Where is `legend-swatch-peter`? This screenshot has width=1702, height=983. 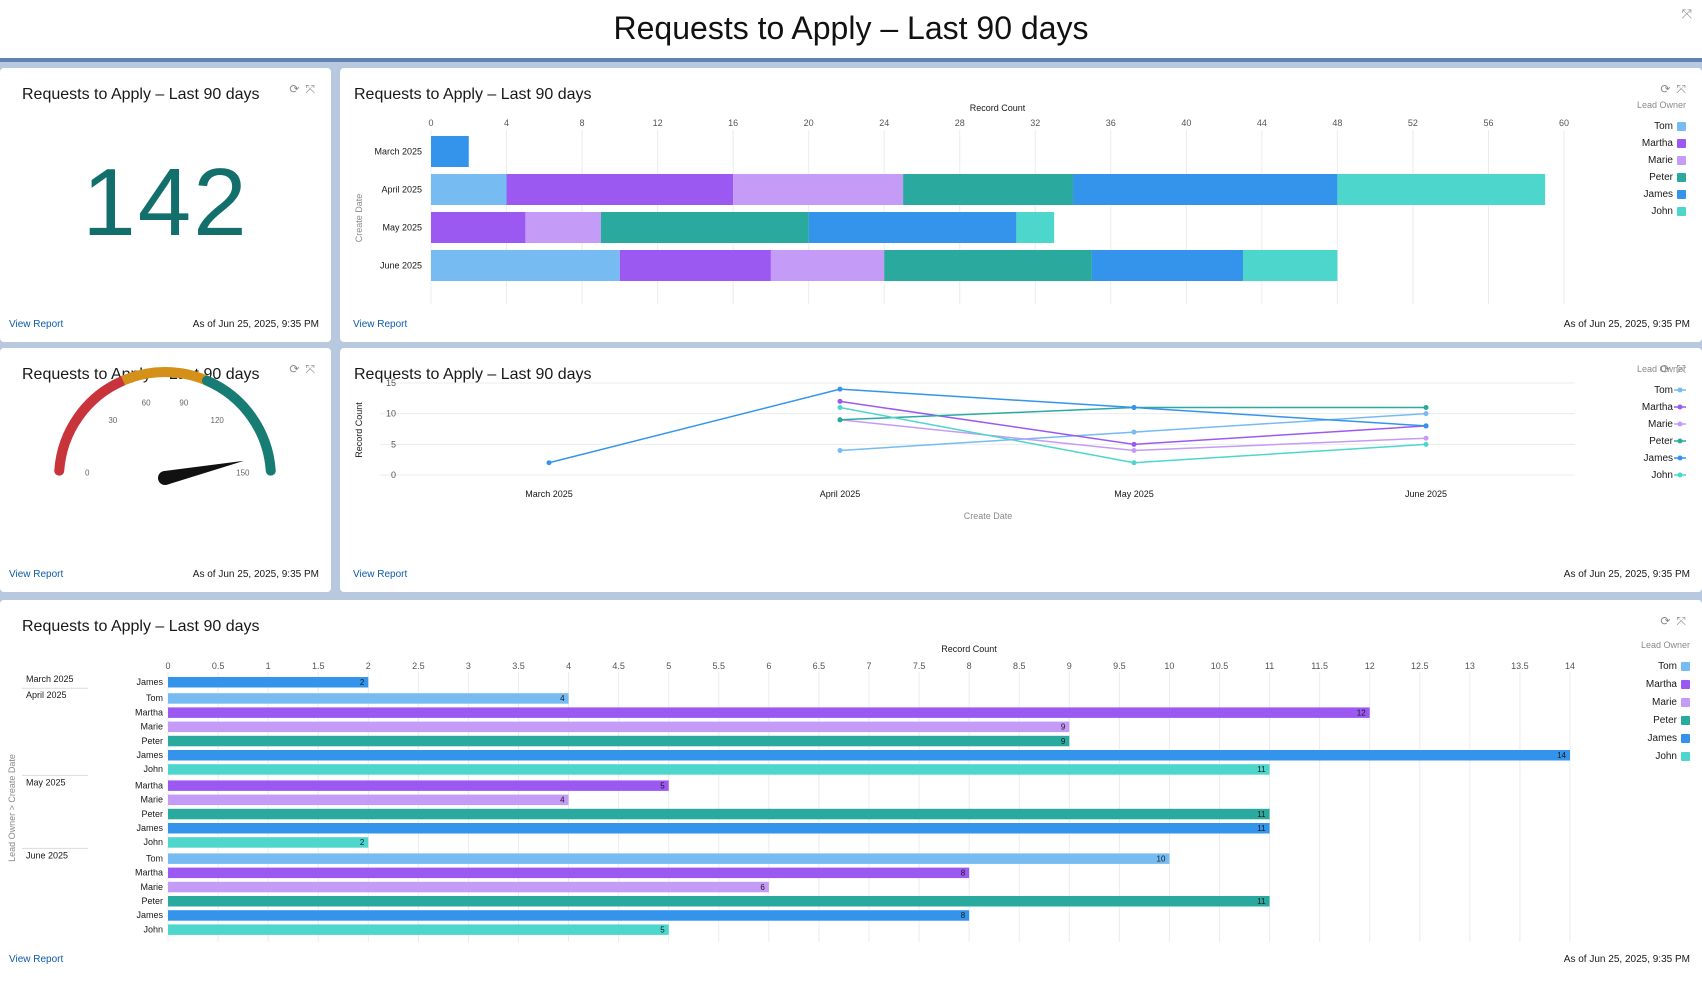
legend-swatch-peter is located at coordinates (1685, 720).